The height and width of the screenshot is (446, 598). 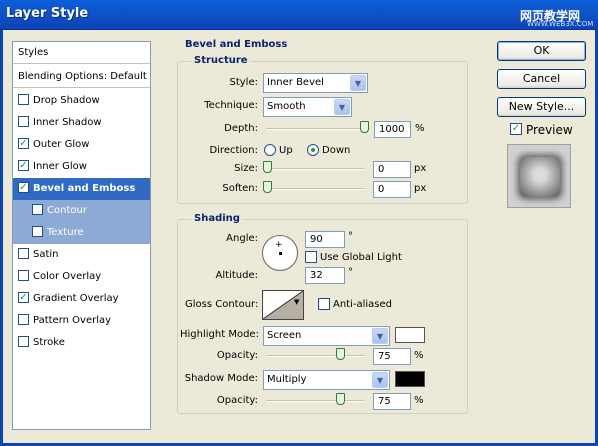 I want to click on shading-title: Shading, so click(x=217, y=218).